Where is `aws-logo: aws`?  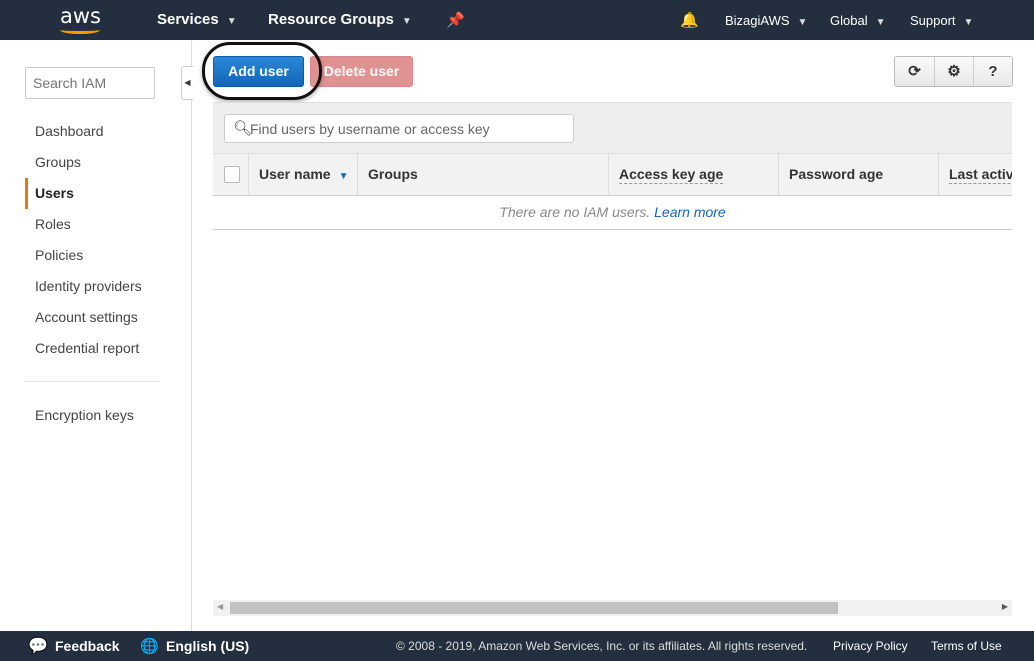
aws-logo: aws is located at coordinates (80, 16).